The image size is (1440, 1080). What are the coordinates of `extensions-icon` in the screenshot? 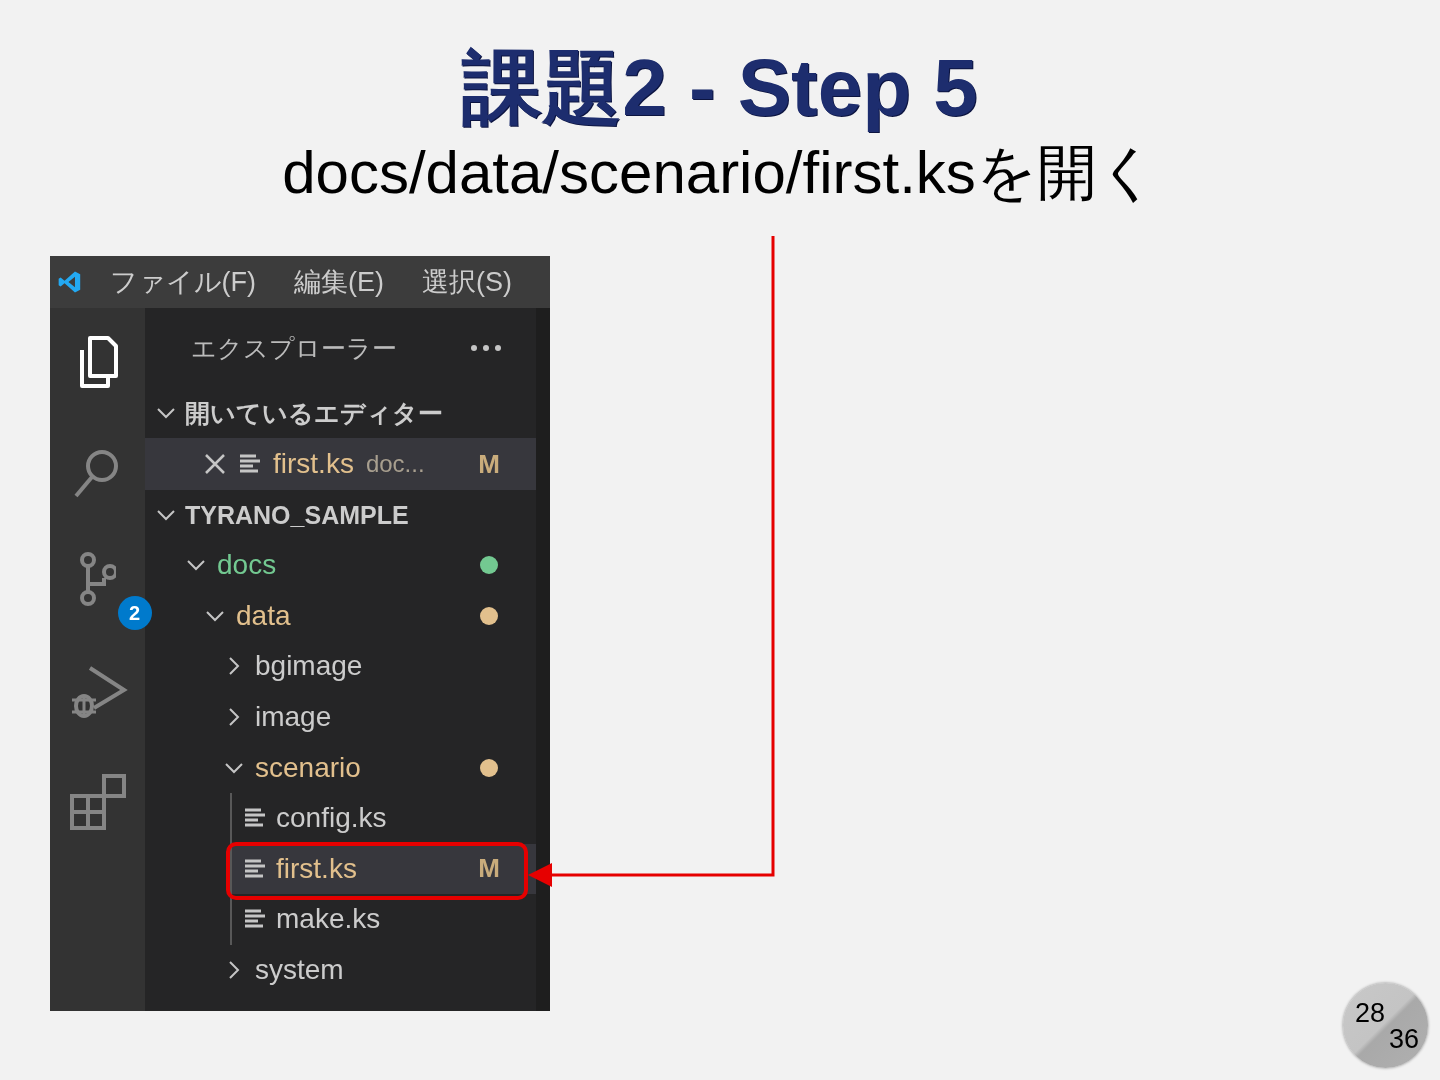 It's located at (97, 802).